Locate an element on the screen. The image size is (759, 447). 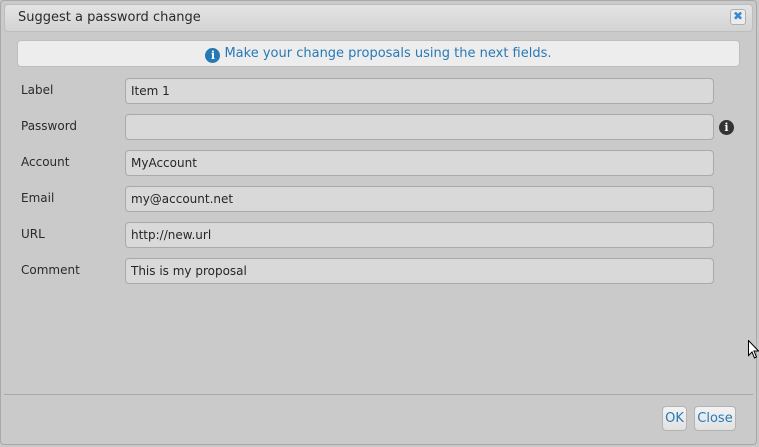
comment-input is located at coordinates (419, 271).